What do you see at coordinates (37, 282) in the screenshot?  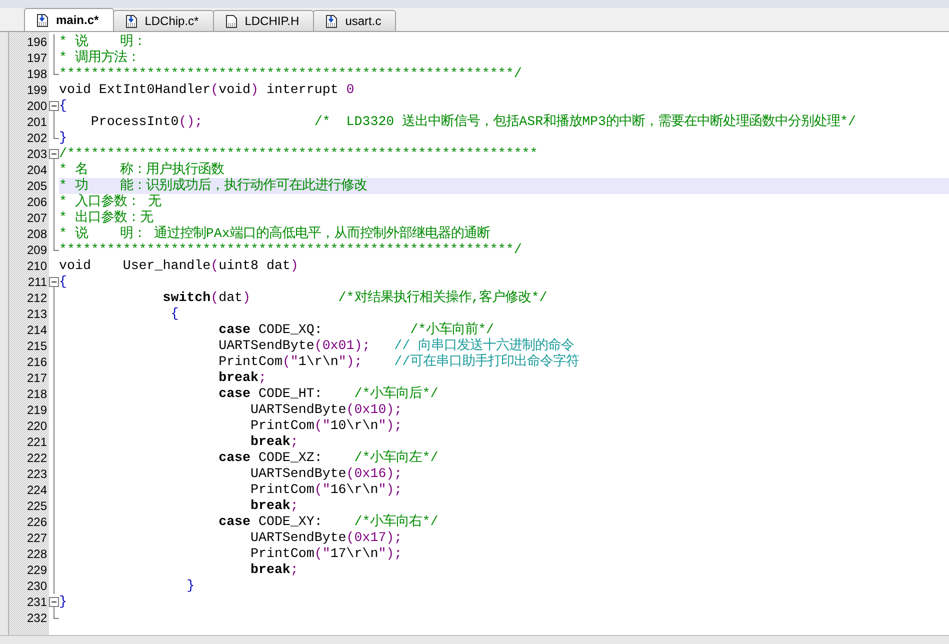 I see `line-number: 211` at bounding box center [37, 282].